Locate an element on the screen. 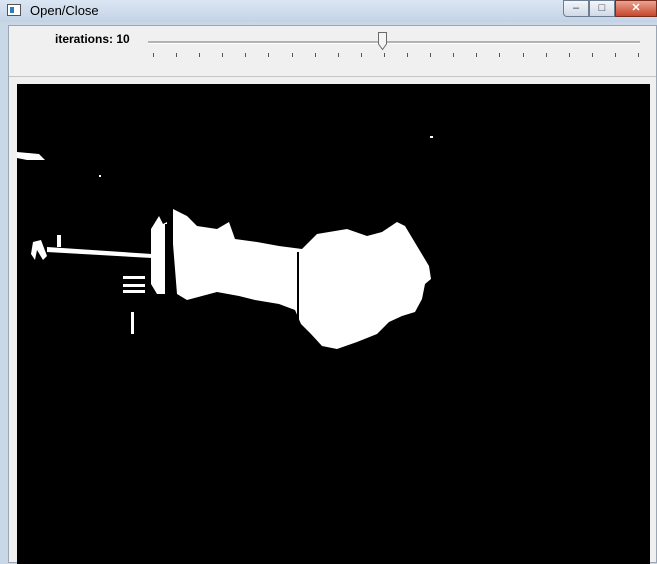 The height and width of the screenshot is (564, 657). close-icon: ✕ is located at coordinates (636, 8).